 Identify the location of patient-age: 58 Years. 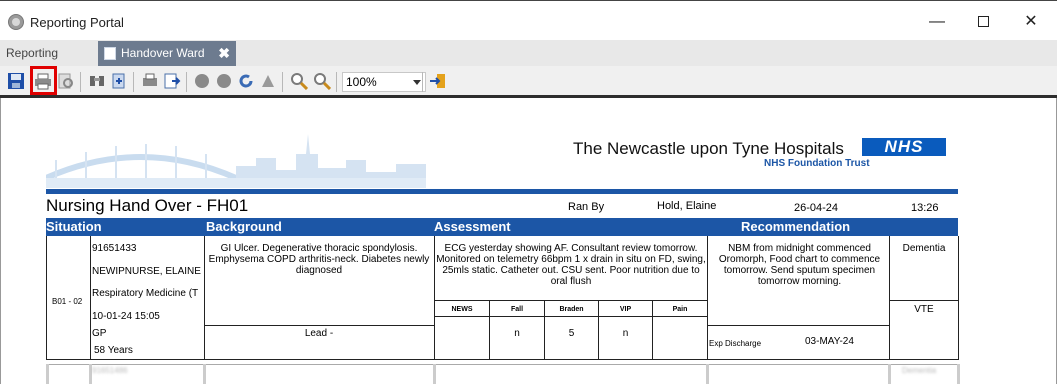
(113, 350).